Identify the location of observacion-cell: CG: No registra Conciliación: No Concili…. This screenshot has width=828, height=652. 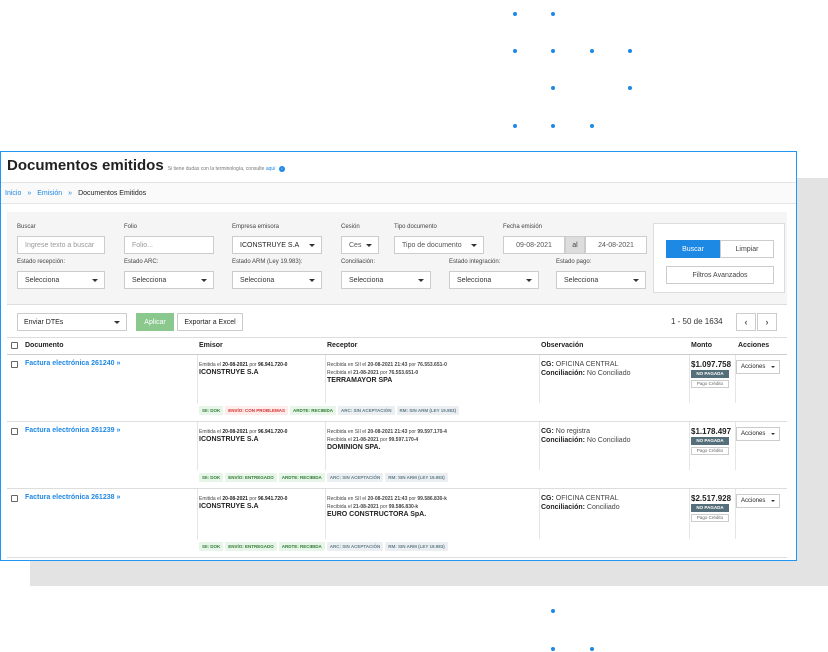
(586, 436).